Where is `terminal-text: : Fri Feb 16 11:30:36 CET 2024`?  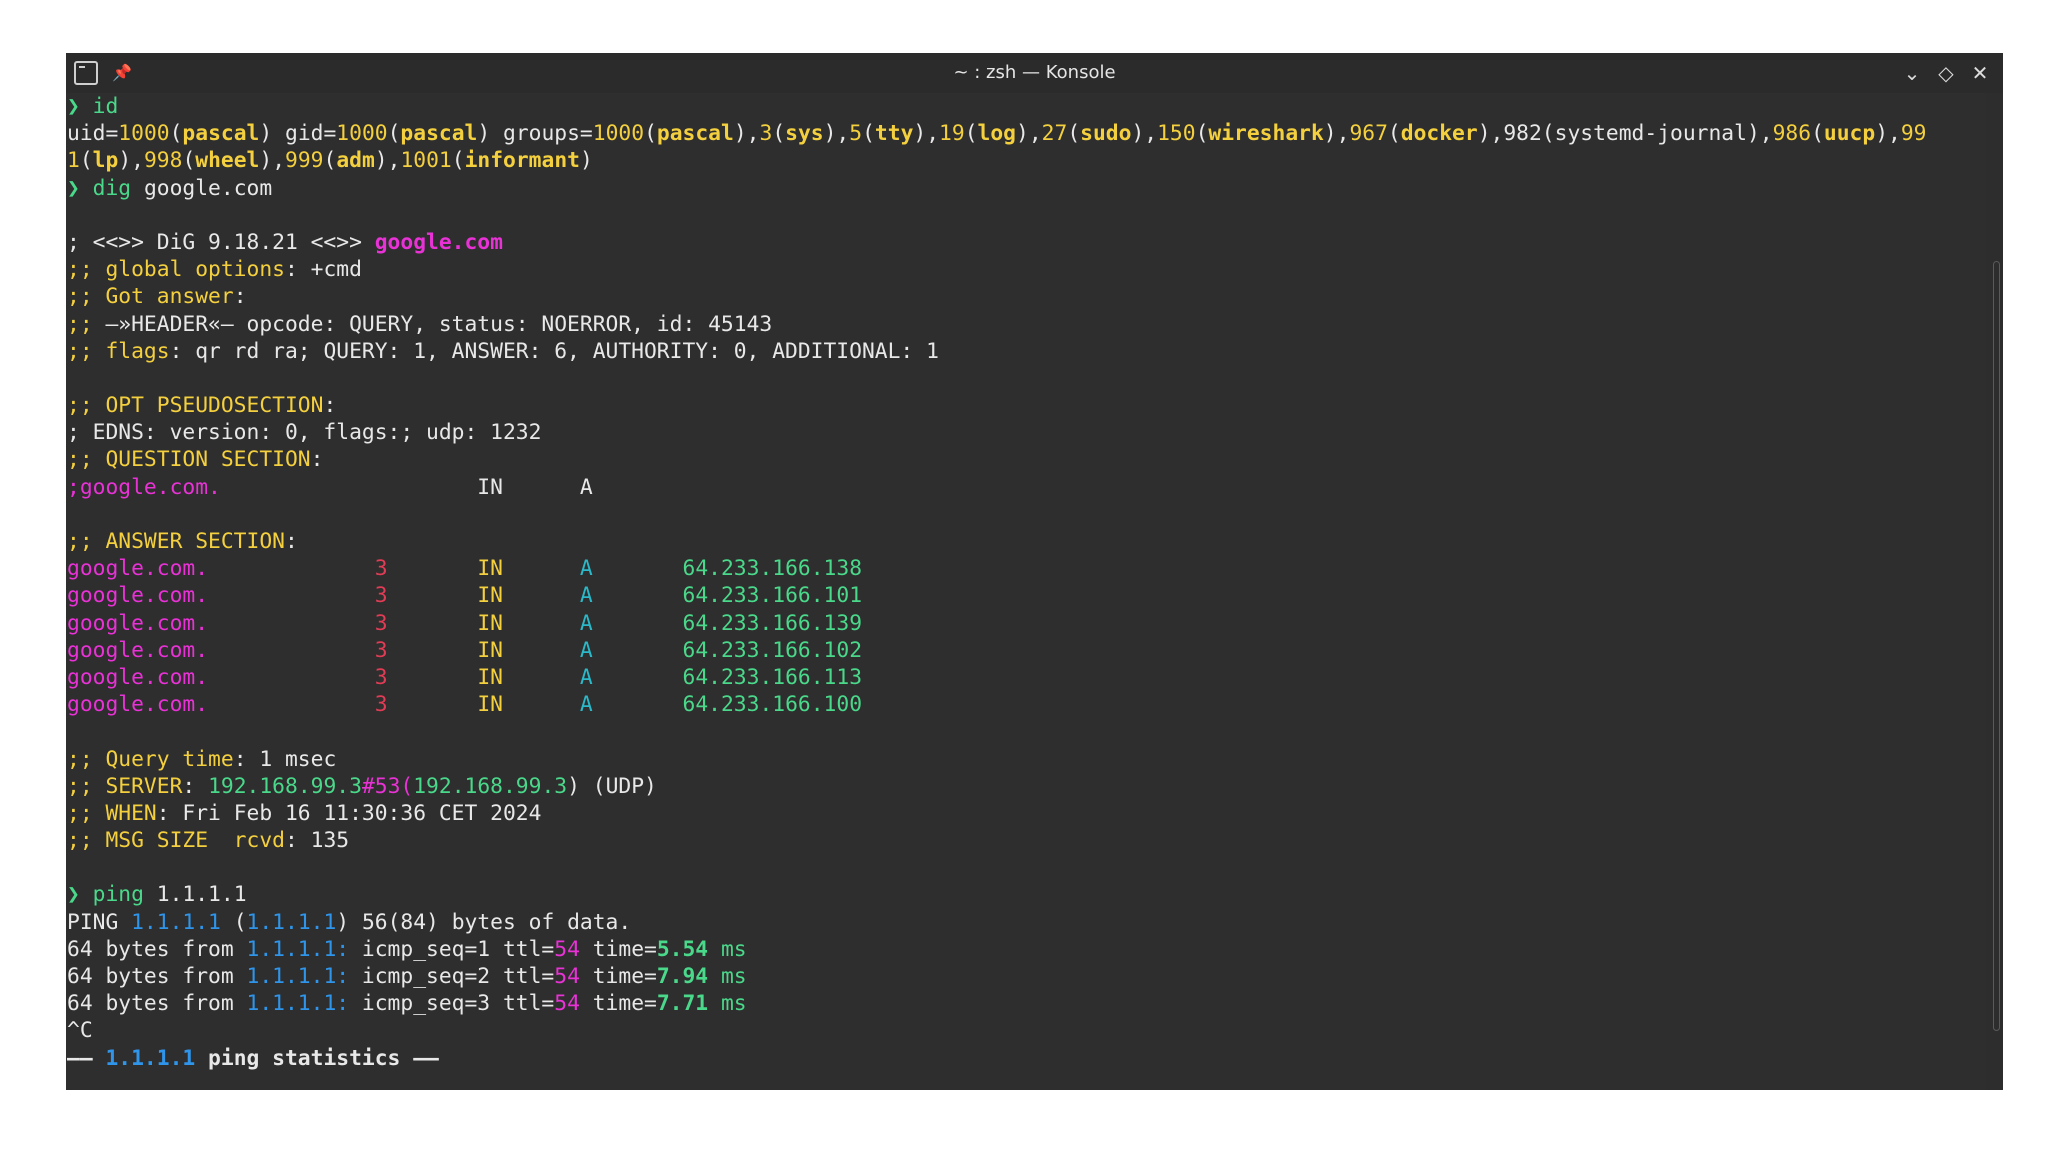 terminal-text: : Fri Feb 16 11:30:36 CET 2024 is located at coordinates (349, 813).